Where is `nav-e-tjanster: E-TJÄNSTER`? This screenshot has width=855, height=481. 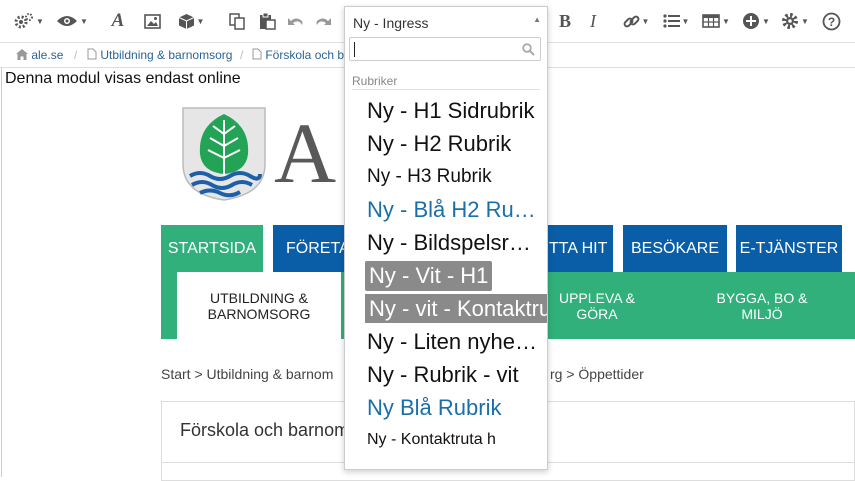
nav-e-tjanster: E-TJÄNSTER is located at coordinates (789, 248).